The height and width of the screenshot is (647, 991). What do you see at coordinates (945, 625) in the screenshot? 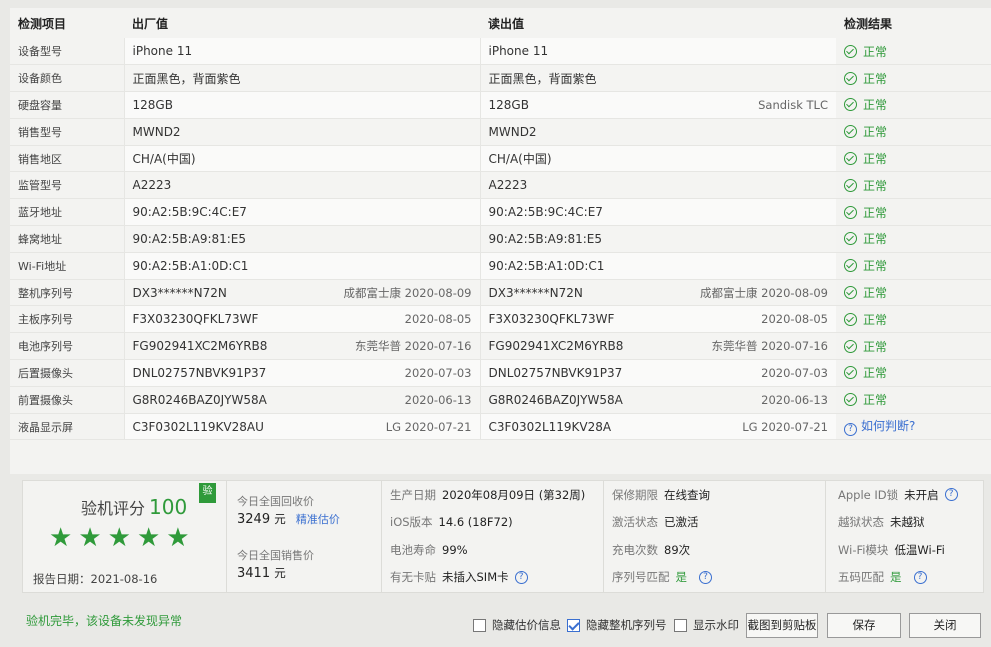
I see `close-button: 关闭` at bounding box center [945, 625].